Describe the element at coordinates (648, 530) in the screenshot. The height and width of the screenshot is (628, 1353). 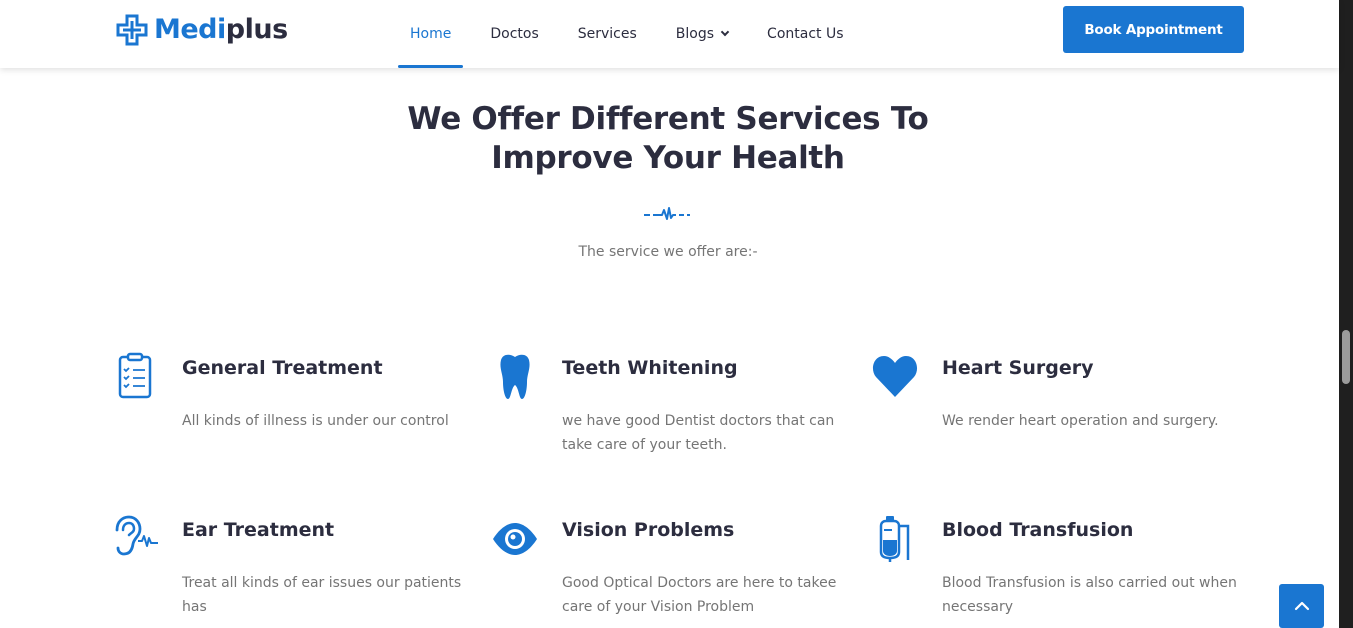
I see `service-title: Vision Problems` at that location.